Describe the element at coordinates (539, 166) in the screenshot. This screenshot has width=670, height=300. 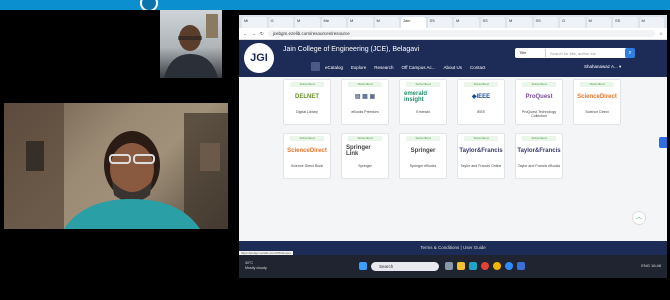
I see `resource-caption: Taylor and Francis eBooks` at that location.